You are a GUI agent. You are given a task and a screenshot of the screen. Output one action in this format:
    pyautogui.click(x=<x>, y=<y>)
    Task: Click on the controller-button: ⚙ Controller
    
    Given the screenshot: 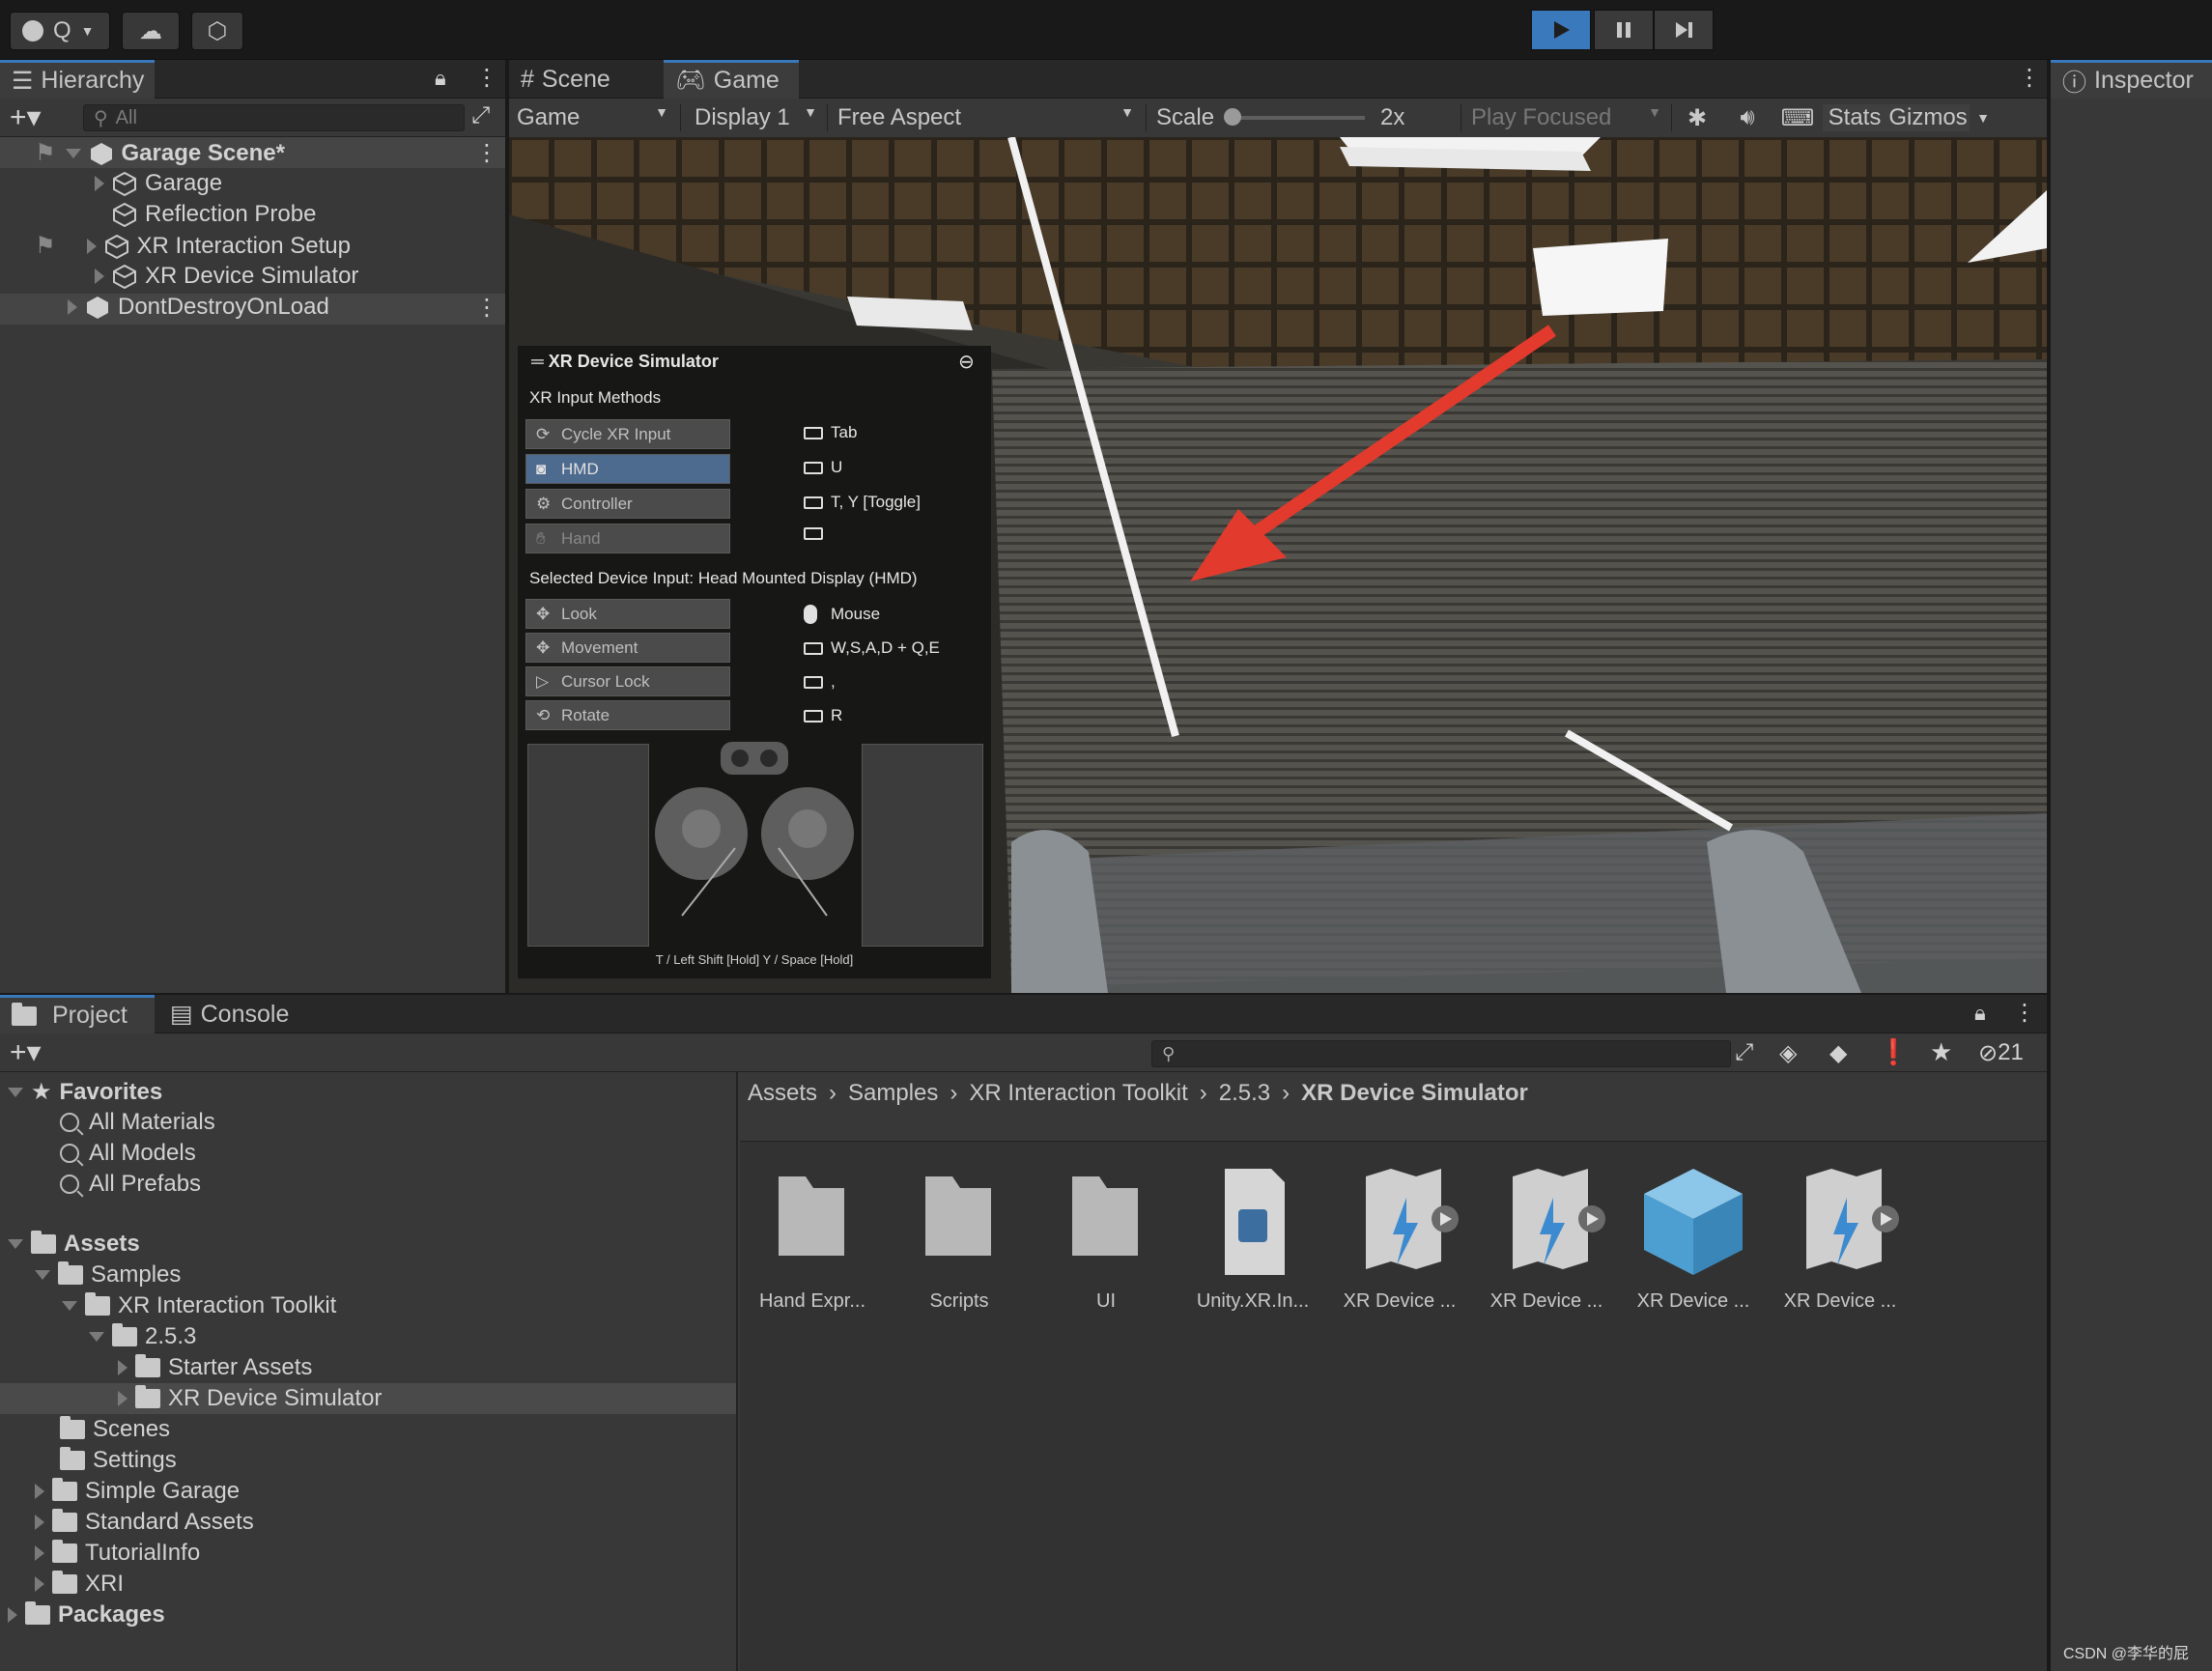 What is the action you would take?
    pyautogui.click(x=627, y=504)
    